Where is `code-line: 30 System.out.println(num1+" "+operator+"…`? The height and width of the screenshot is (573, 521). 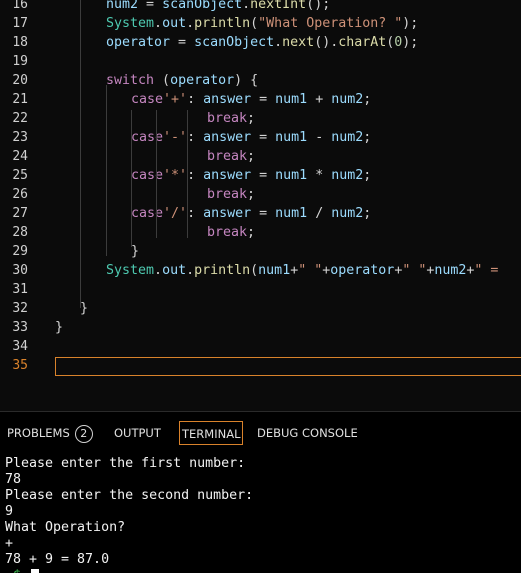 code-line: 30 System.out.println(num1+" "+operator+"… is located at coordinates (260, 270).